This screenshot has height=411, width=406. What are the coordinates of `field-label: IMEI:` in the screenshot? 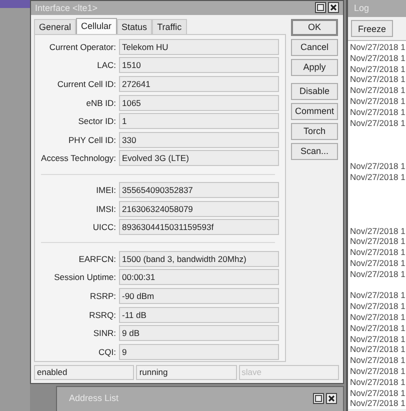 It's located at (106, 189).